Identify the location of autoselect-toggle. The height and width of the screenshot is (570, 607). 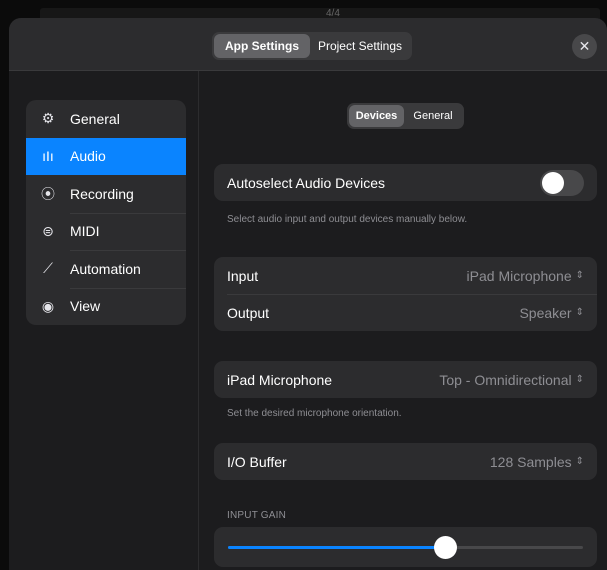
(562, 182).